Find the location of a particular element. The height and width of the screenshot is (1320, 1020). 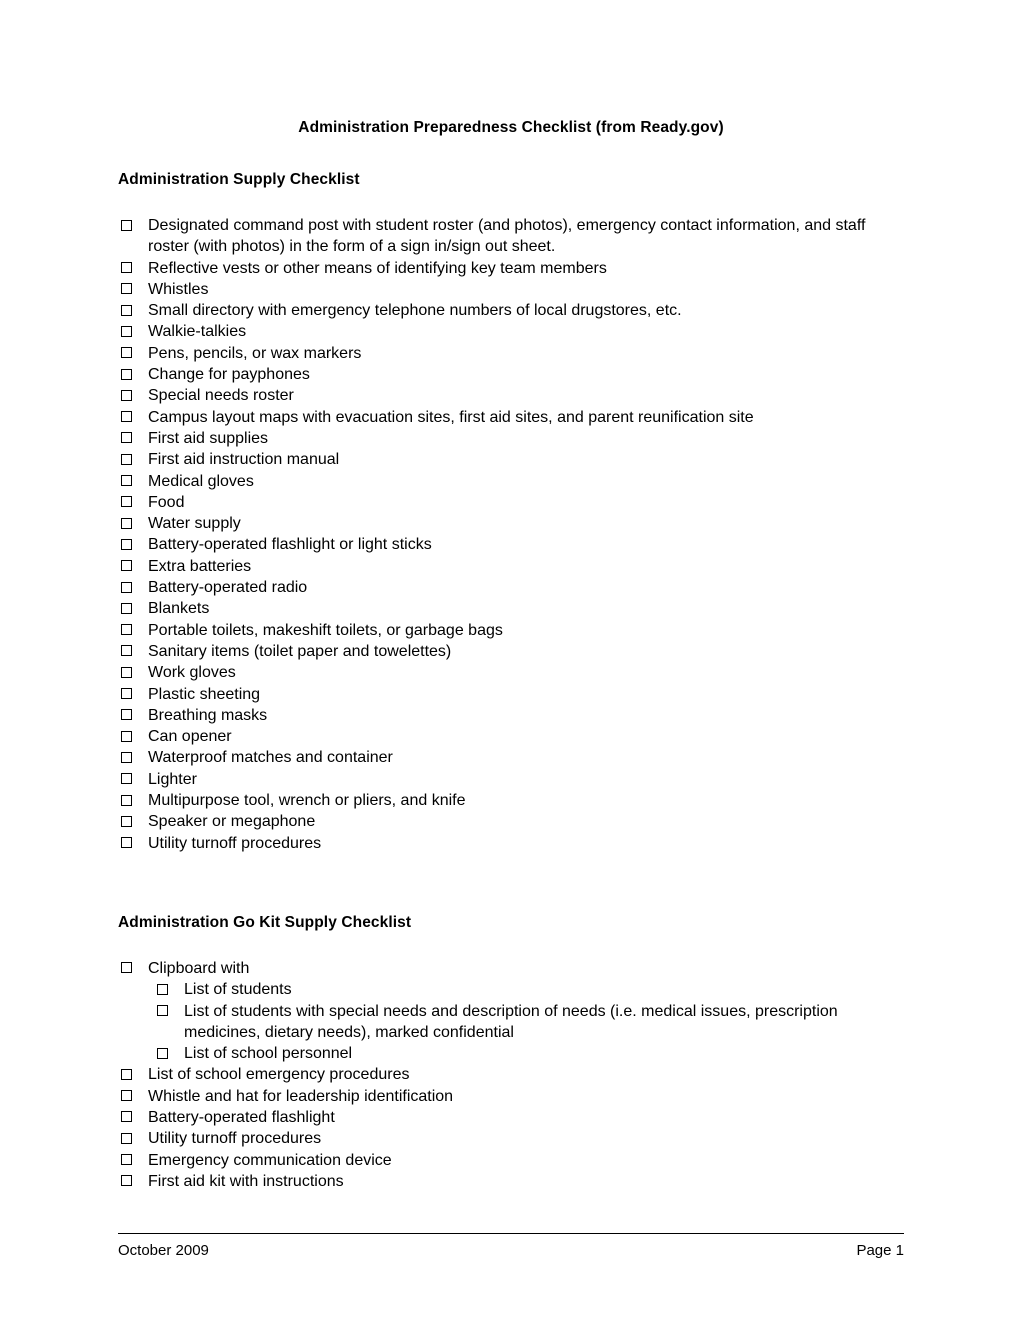

checklist-item: Blankets is located at coordinates (511, 608).